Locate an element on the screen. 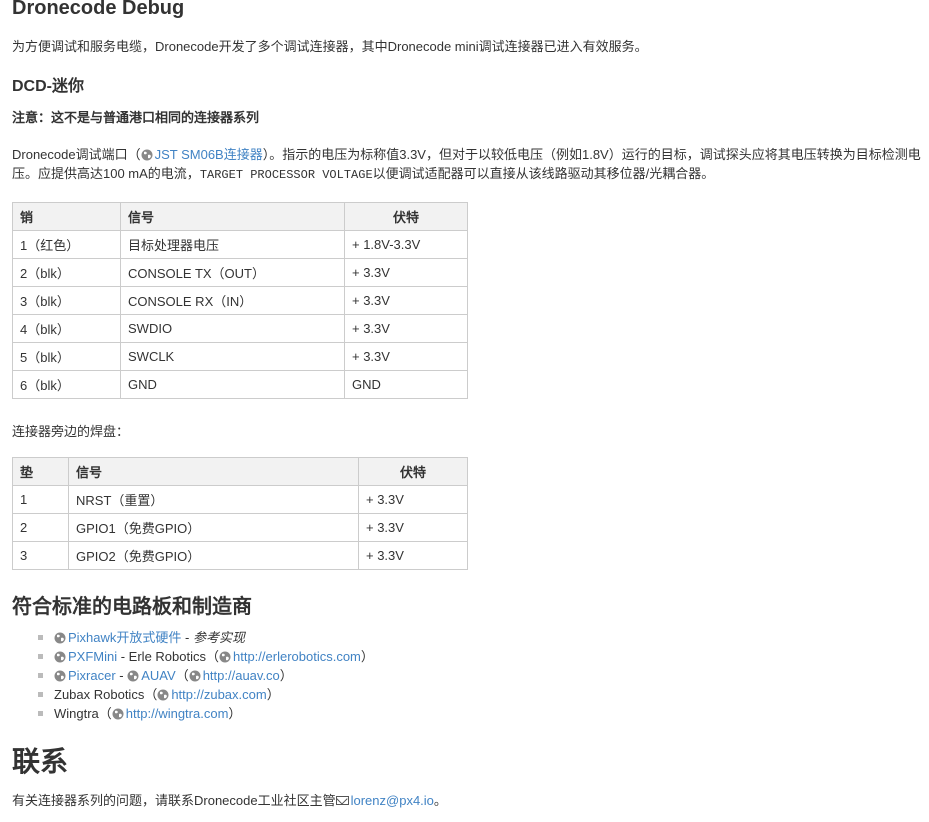 The height and width of the screenshot is (822, 929). manufacturers-heading: 符合标准的电路板和制造商 is located at coordinates (132, 607).